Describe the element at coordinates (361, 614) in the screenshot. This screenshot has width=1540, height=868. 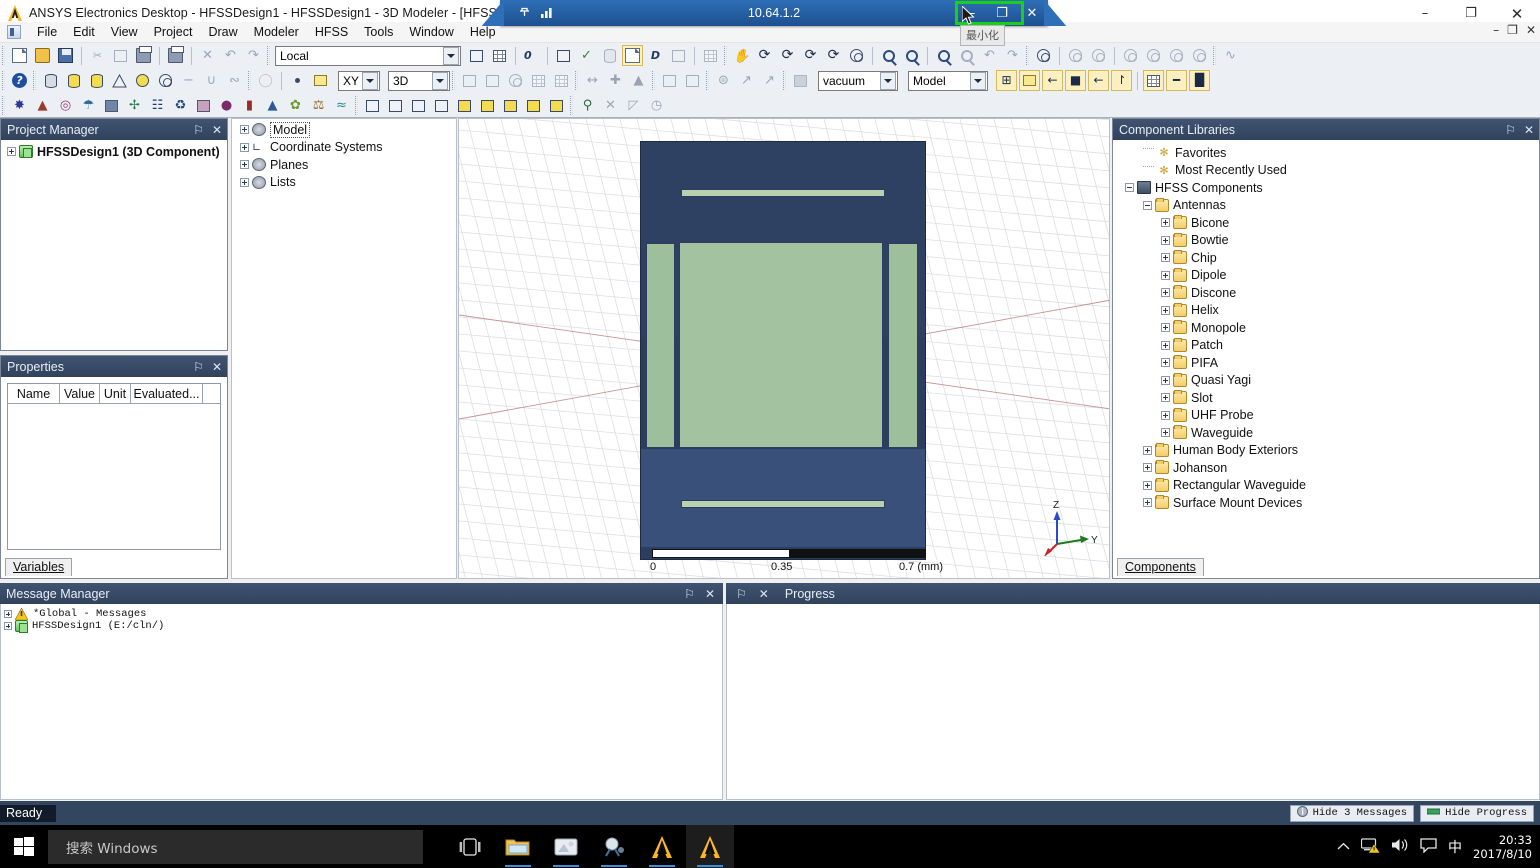
I see `message-row-global: *Global - Messages` at that location.